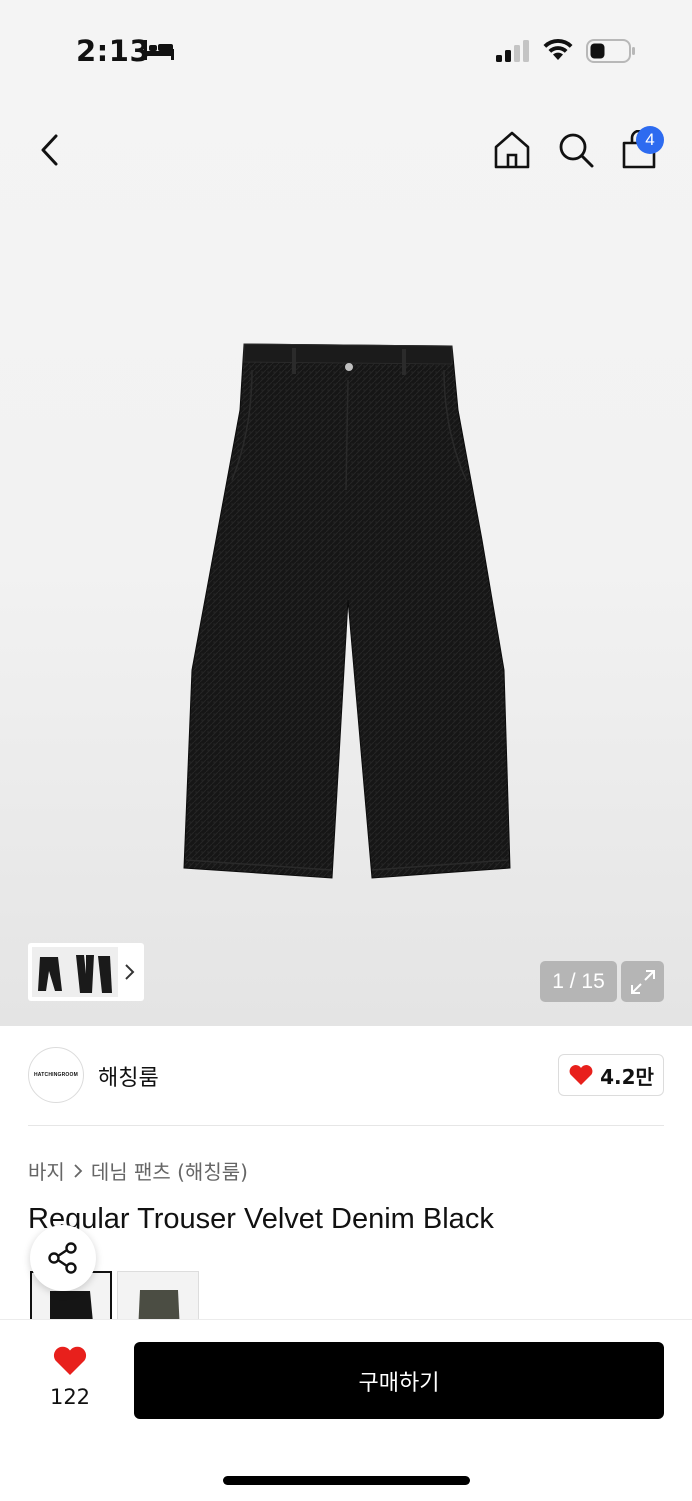 The height and width of the screenshot is (1501, 692). I want to click on thumbnail-strip, so click(86, 972).